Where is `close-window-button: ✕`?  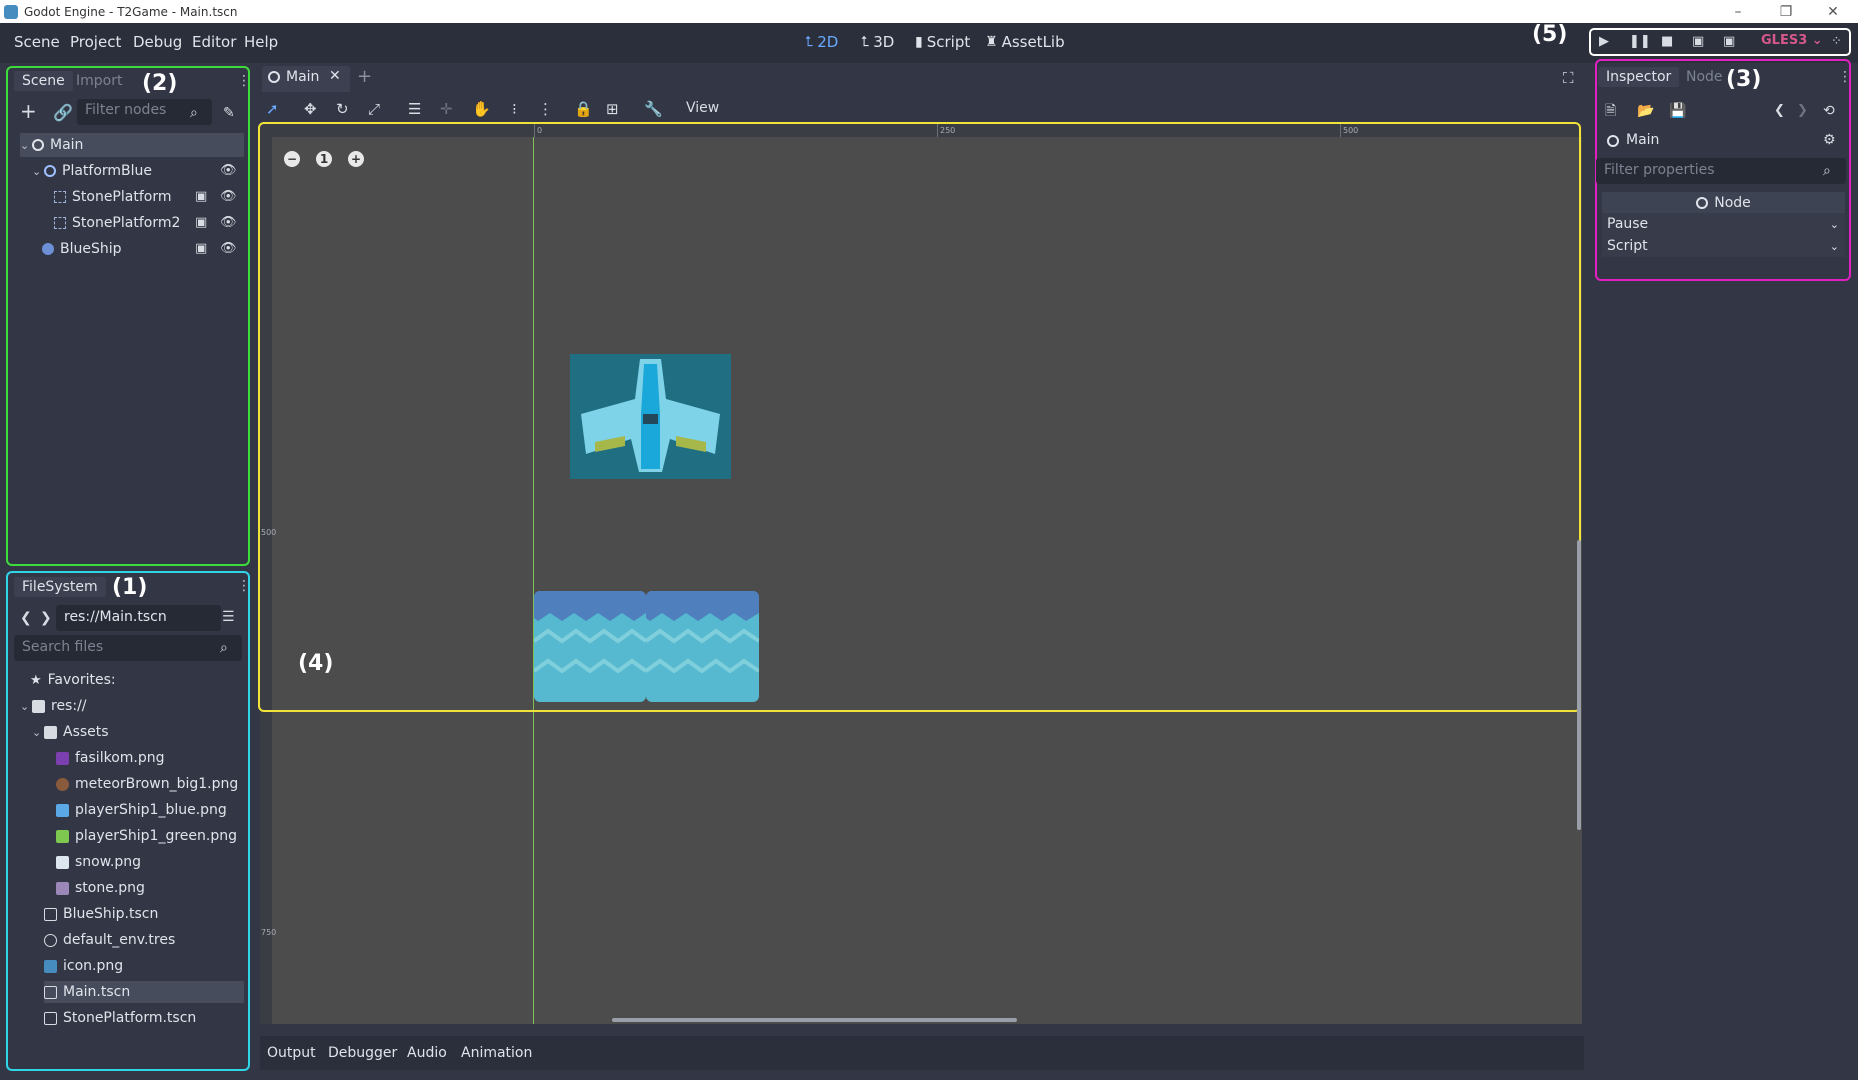 close-window-button: ✕ is located at coordinates (1833, 11).